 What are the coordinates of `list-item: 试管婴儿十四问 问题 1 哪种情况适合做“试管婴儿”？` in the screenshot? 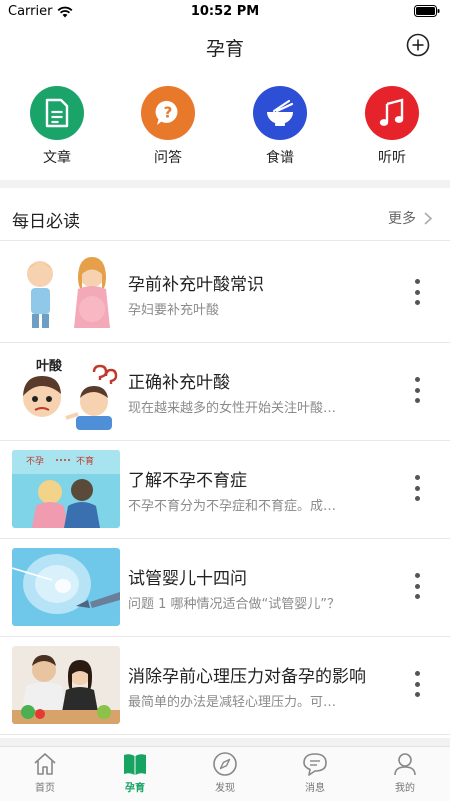 It's located at (225, 588).